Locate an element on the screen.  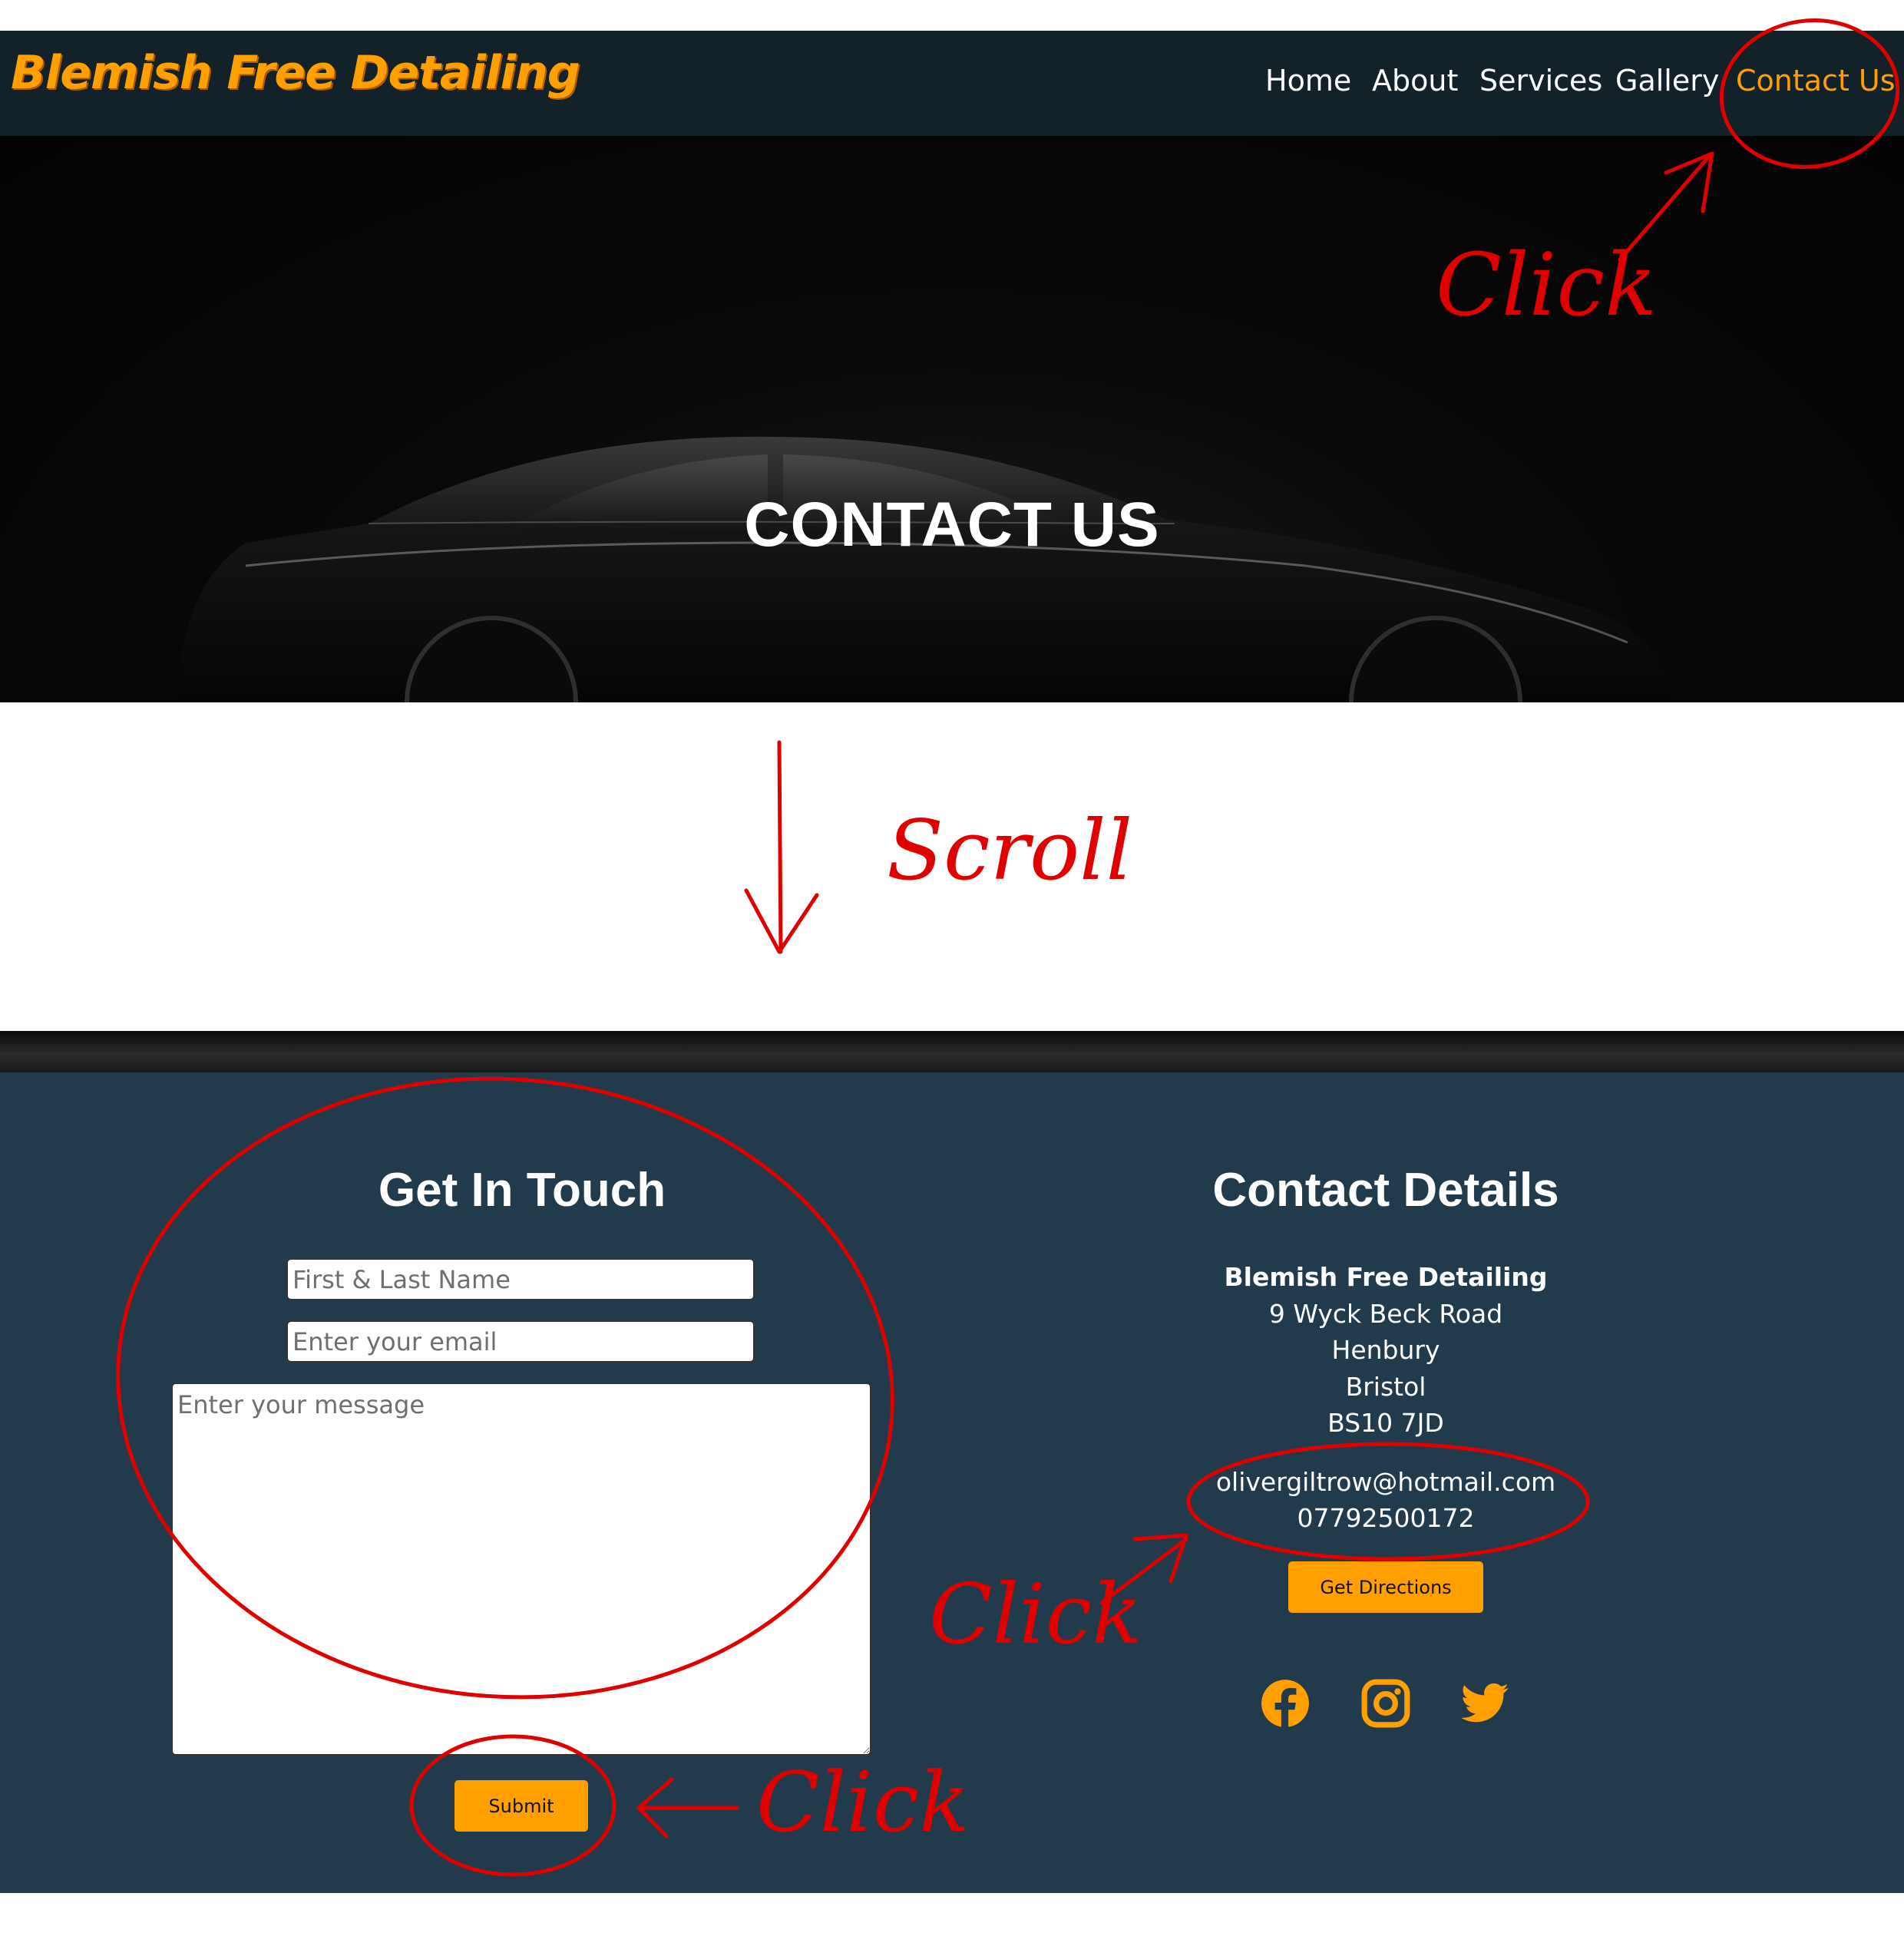
twitter-icon is located at coordinates (1484, 1703).